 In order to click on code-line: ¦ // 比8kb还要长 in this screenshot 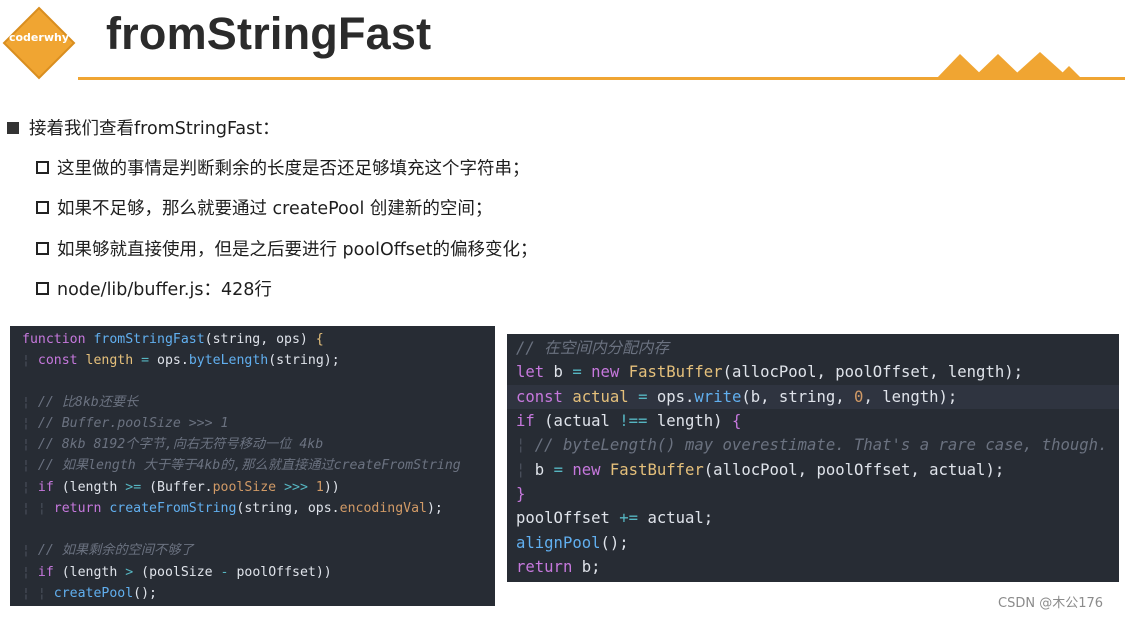, I will do `click(80, 402)`.